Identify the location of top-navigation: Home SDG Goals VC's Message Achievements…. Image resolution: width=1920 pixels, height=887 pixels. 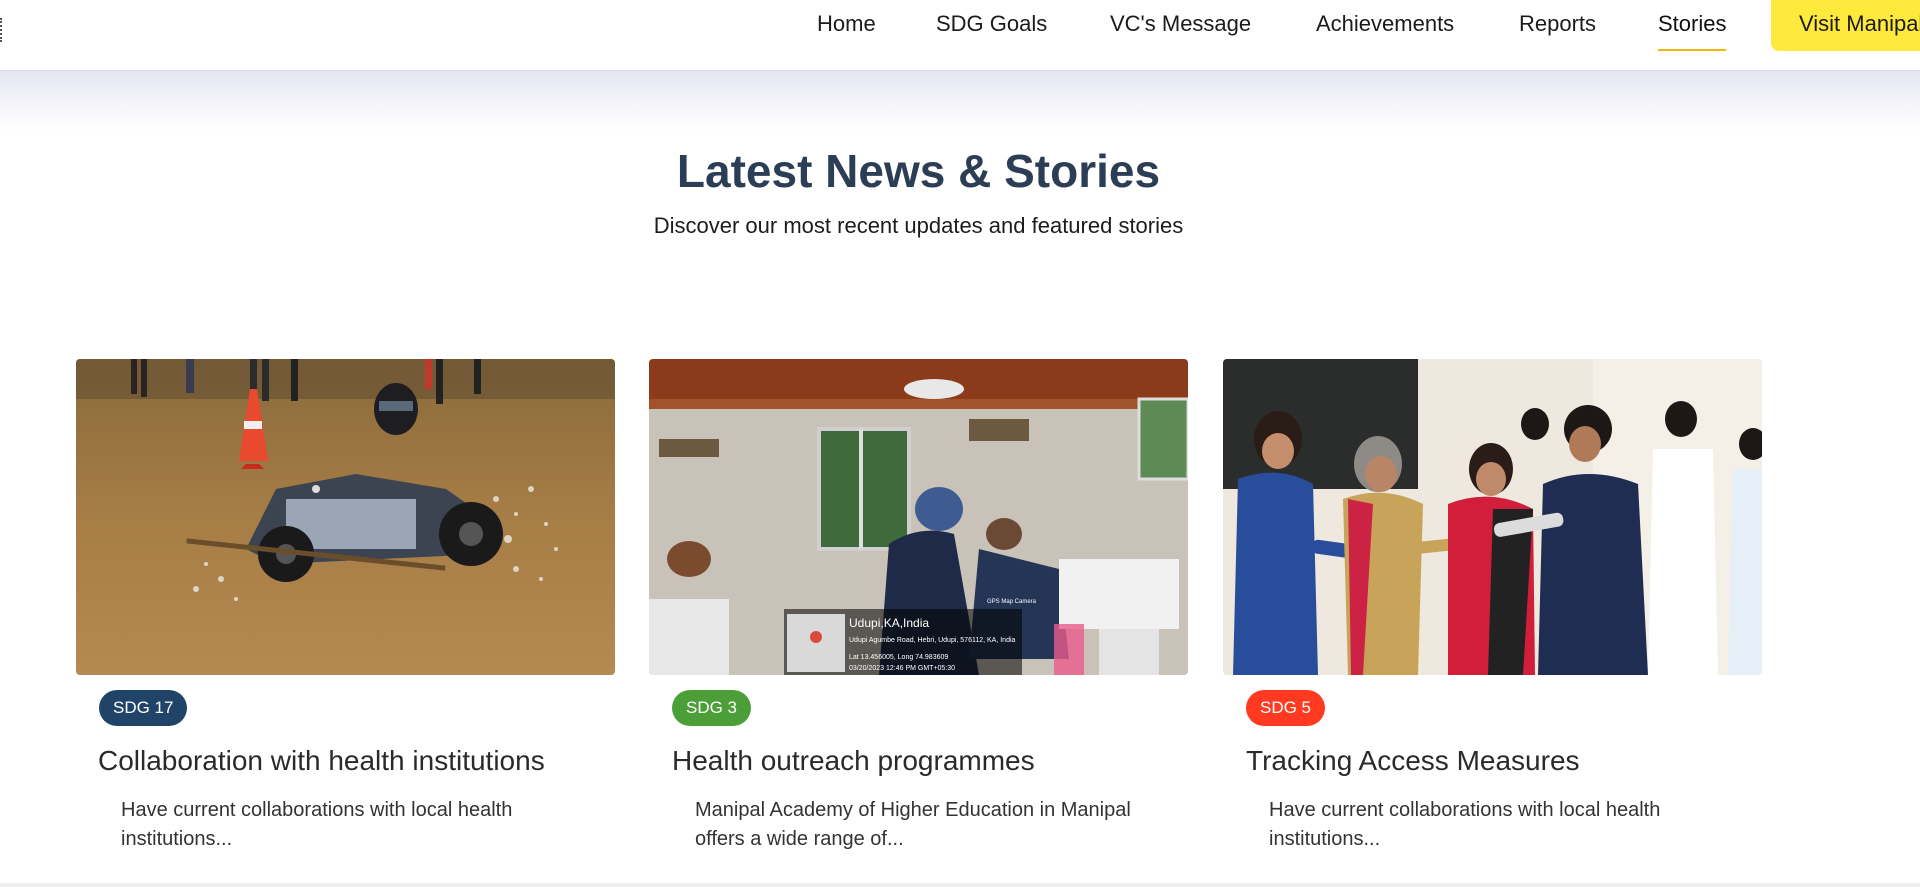
(960, 35).